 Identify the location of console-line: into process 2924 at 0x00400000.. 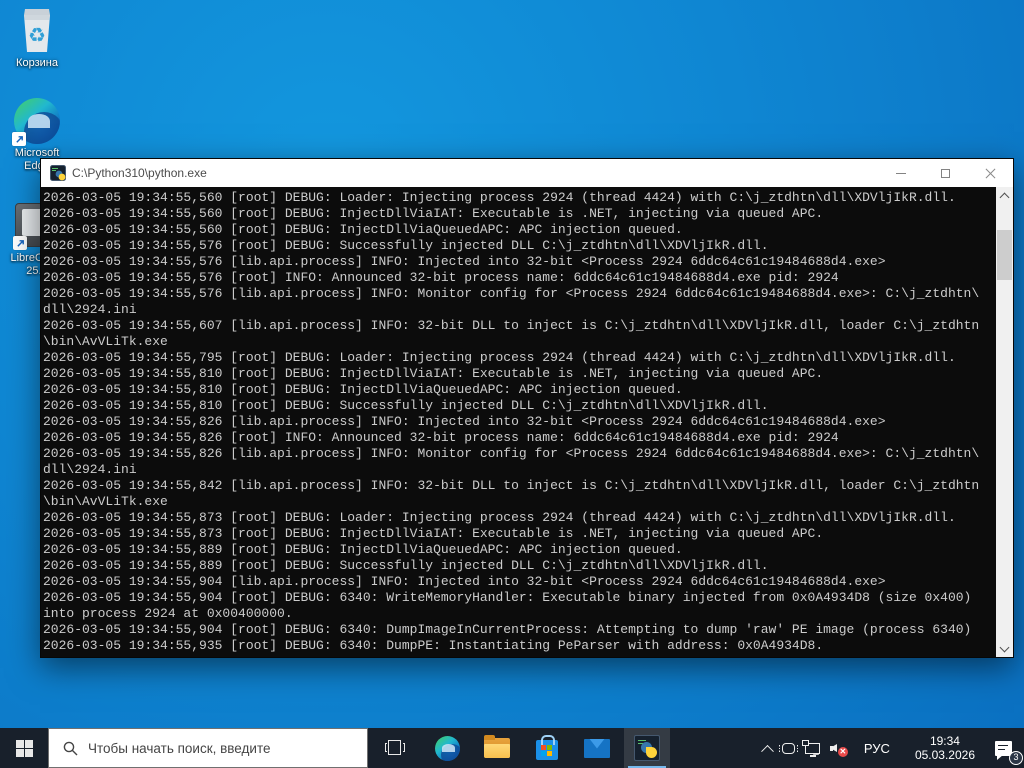
(168, 613).